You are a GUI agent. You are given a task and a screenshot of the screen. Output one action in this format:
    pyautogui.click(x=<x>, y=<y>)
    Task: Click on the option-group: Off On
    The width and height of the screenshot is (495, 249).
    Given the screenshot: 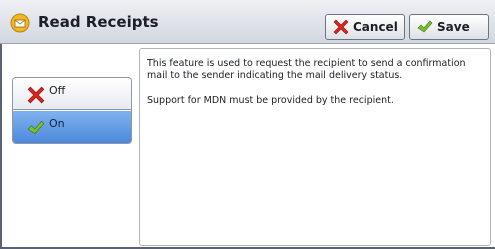 What is the action you would take?
    pyautogui.click(x=72, y=110)
    